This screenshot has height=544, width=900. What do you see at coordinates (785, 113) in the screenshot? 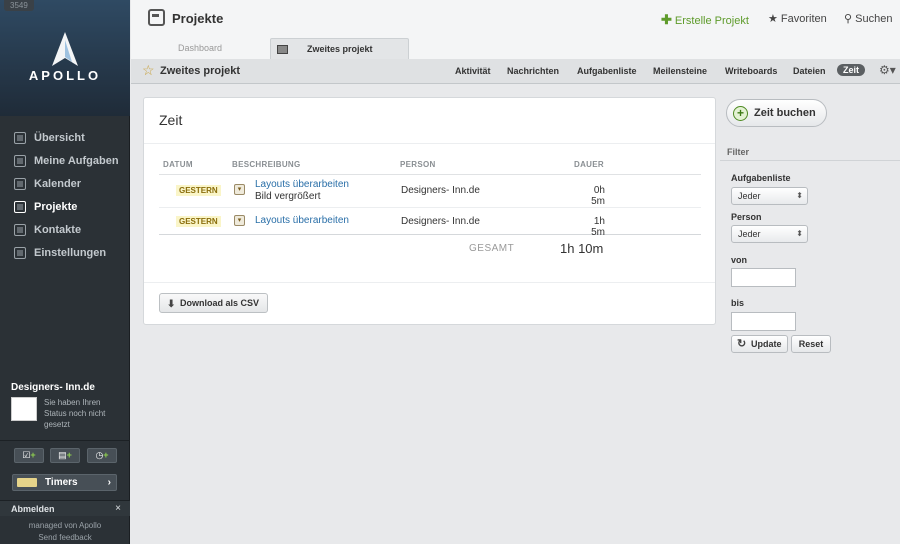
I see `book-time-label: Zeit buchen` at bounding box center [785, 113].